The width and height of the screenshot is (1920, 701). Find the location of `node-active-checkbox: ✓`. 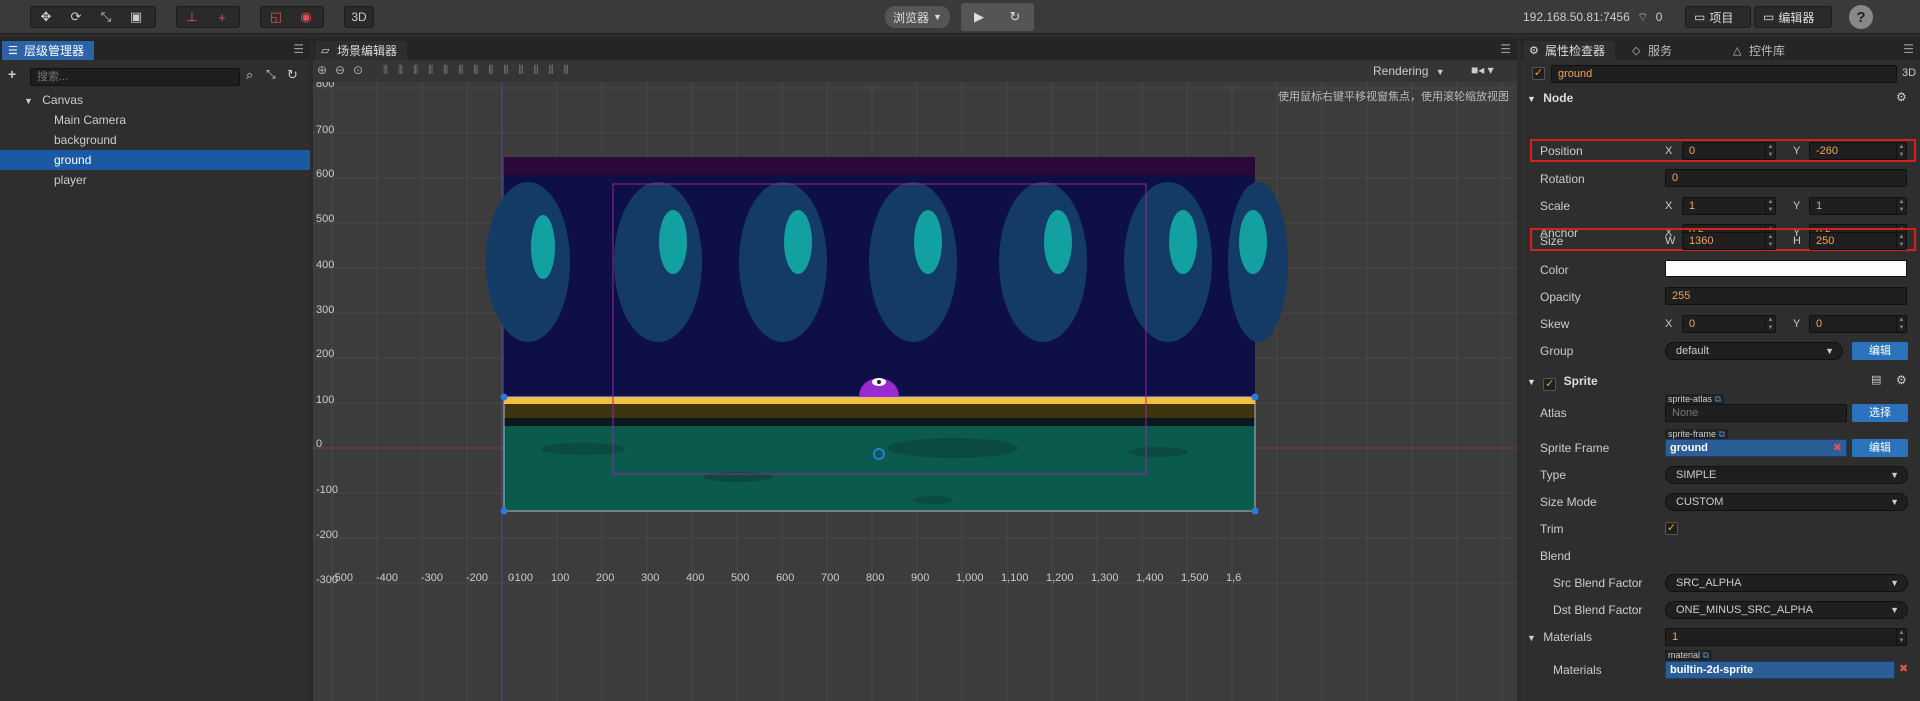

node-active-checkbox: ✓ is located at coordinates (1538, 73).